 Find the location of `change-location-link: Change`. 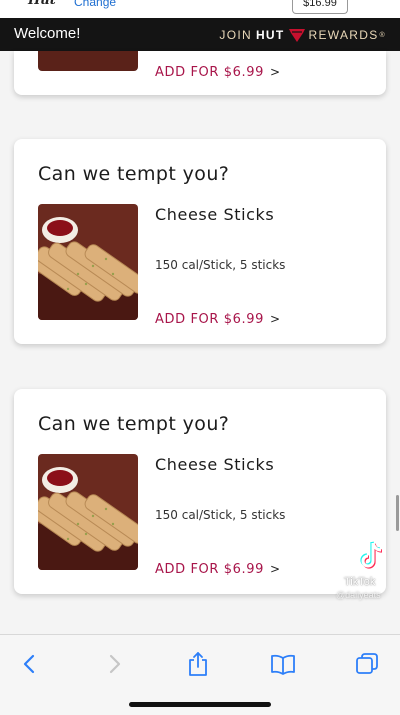

change-location-link: Change is located at coordinates (95, 4).